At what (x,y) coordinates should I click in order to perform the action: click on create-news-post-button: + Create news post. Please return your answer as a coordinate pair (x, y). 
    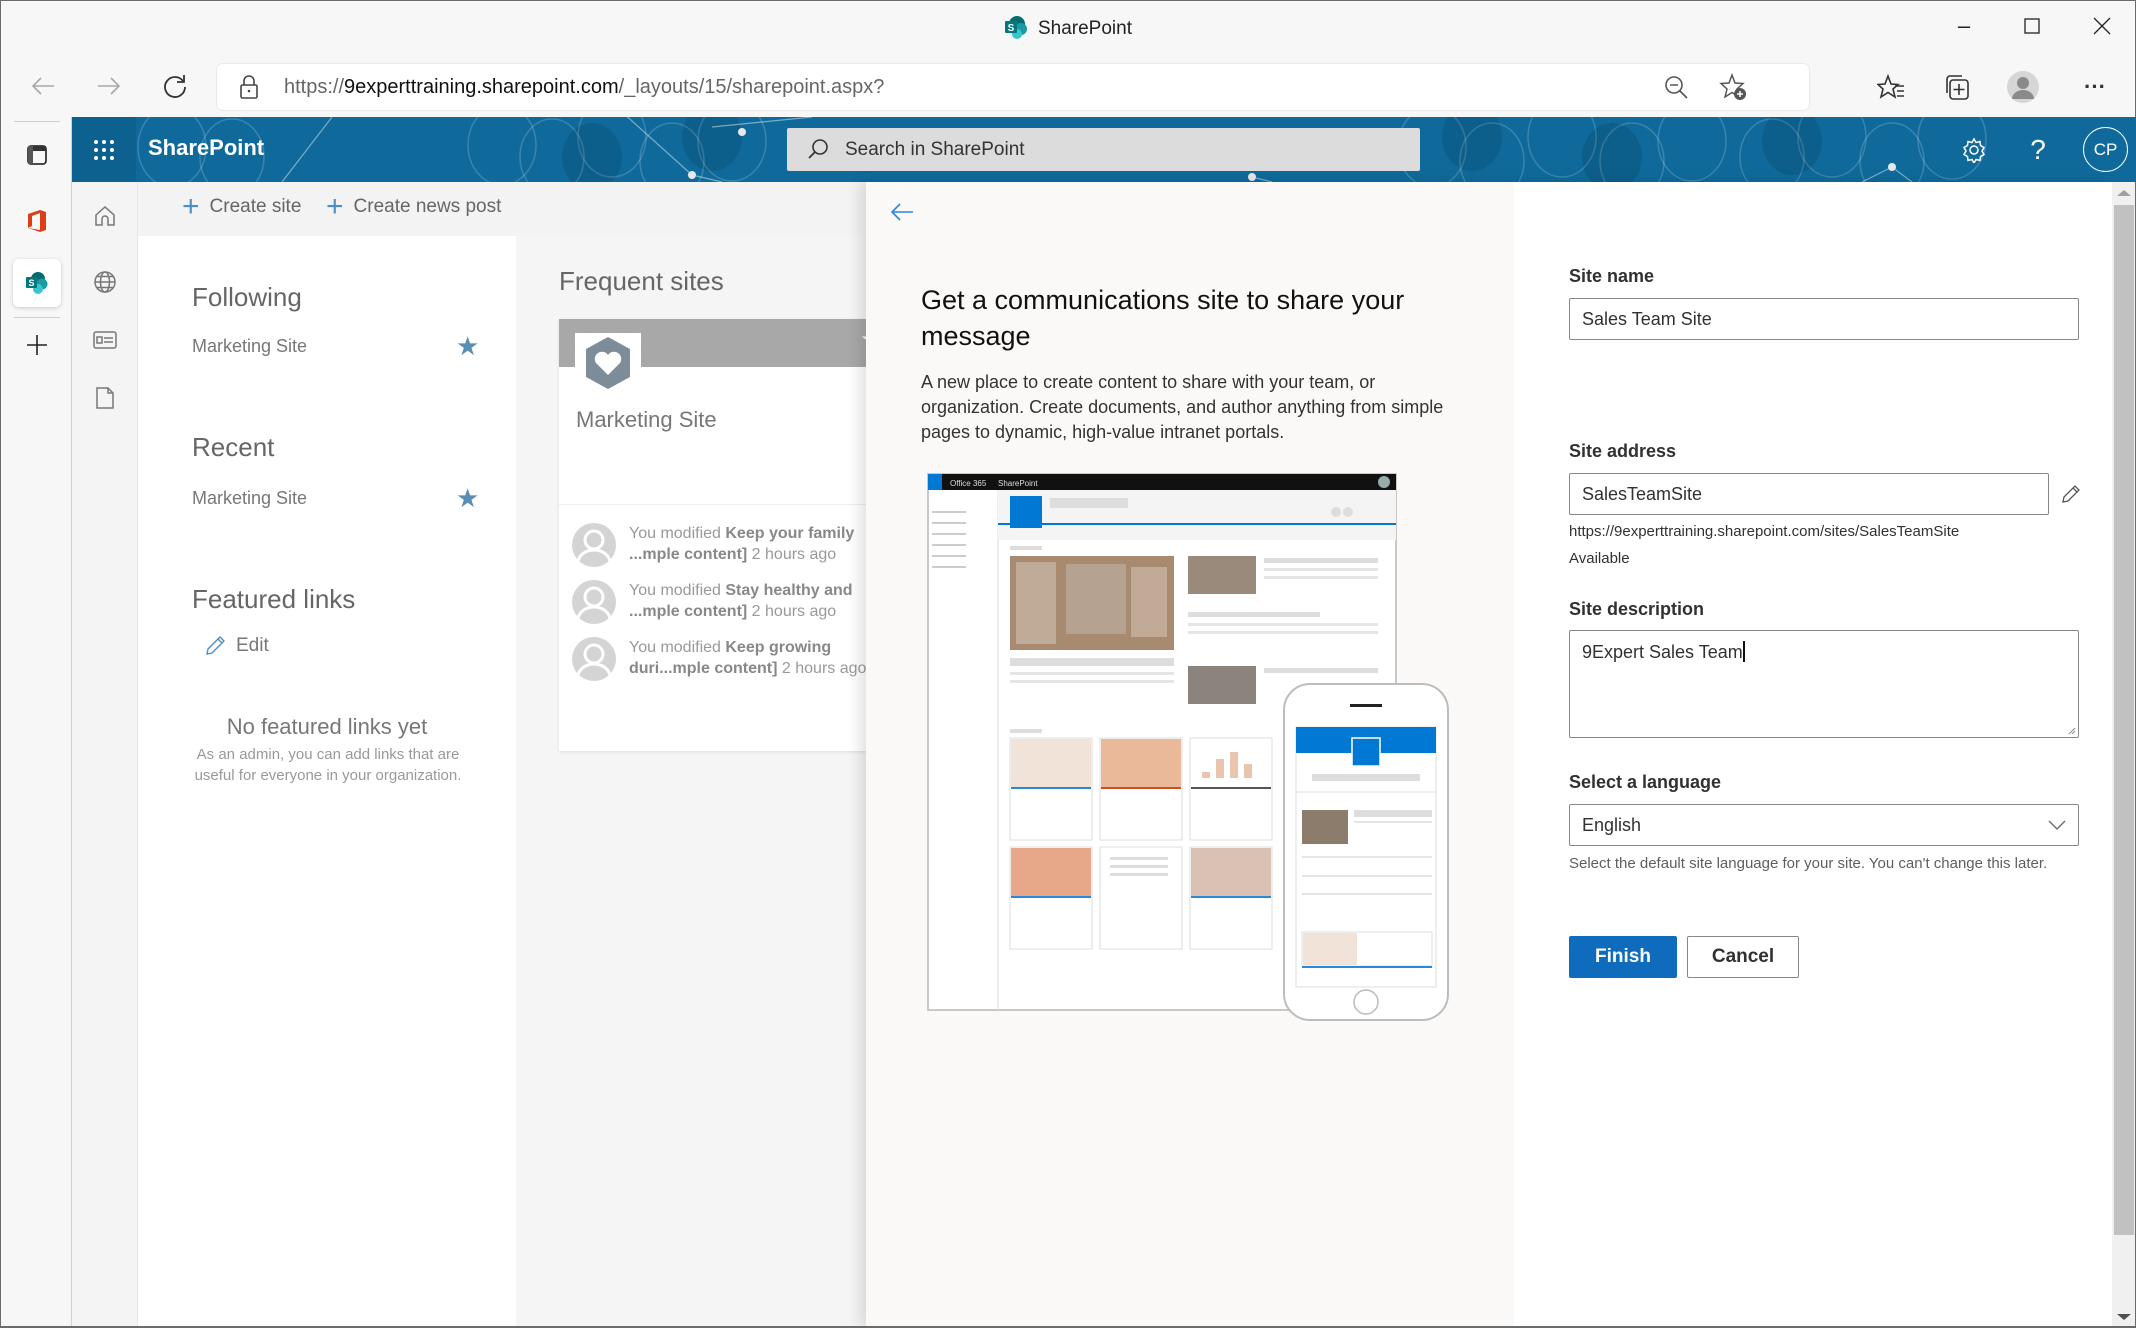
    Looking at the image, I should click on (413, 207).